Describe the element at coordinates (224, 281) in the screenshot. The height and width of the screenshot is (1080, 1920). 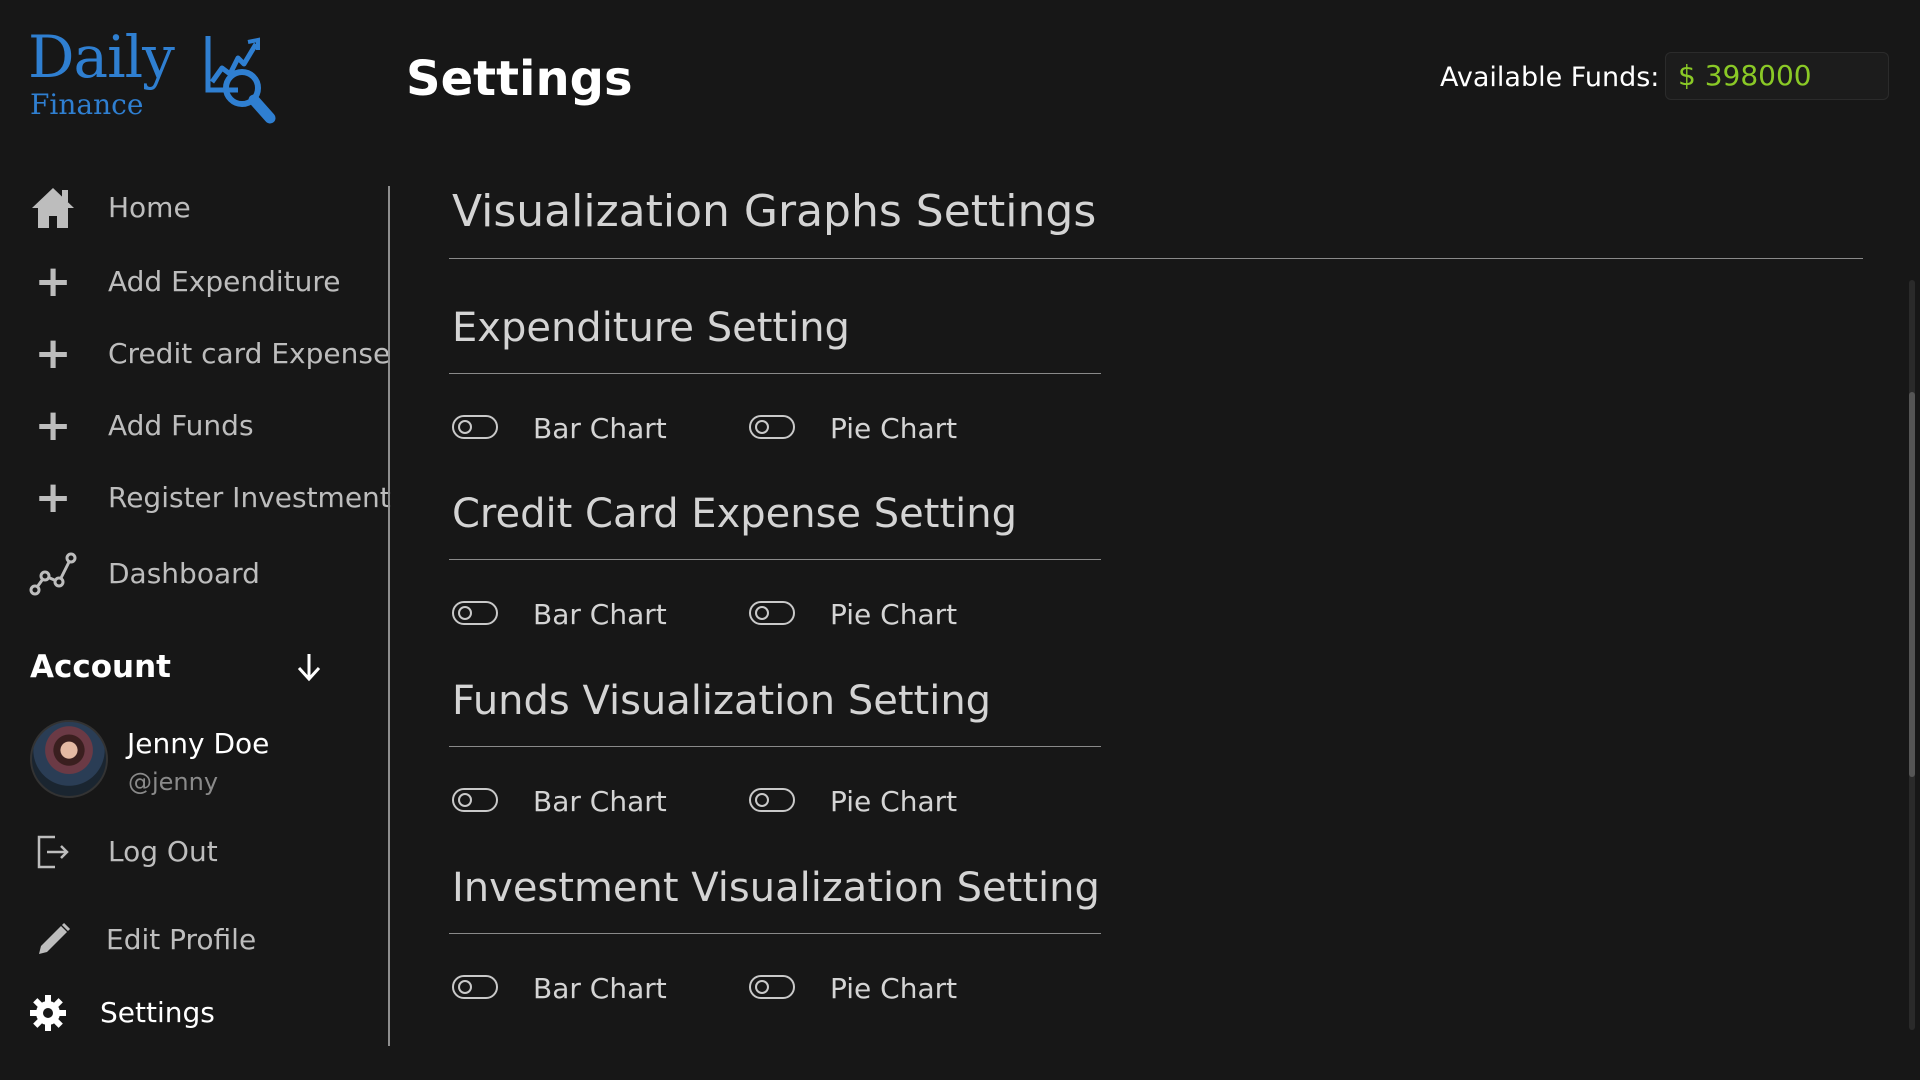
I see `sidebar-item-label: Add Expenditure` at that location.